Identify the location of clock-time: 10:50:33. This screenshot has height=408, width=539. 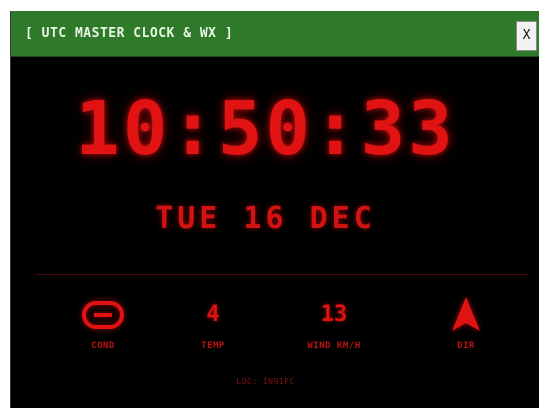
(265, 129).